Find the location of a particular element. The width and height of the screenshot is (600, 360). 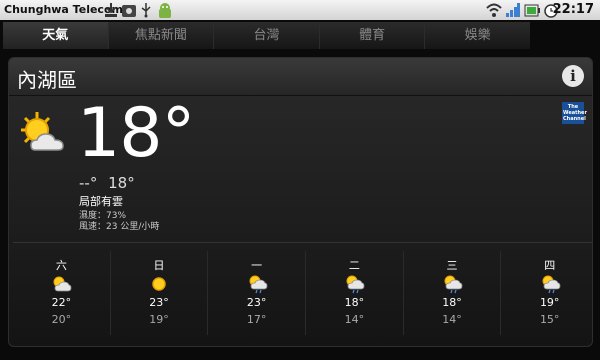

forecast-low: 19° is located at coordinates (159, 319).